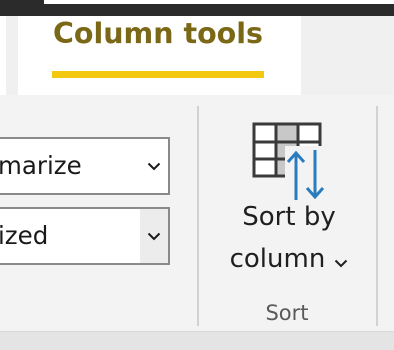 The width and height of the screenshot is (394, 350). Describe the element at coordinates (85, 166) in the screenshot. I see `summarization-dropdown: marize` at that location.